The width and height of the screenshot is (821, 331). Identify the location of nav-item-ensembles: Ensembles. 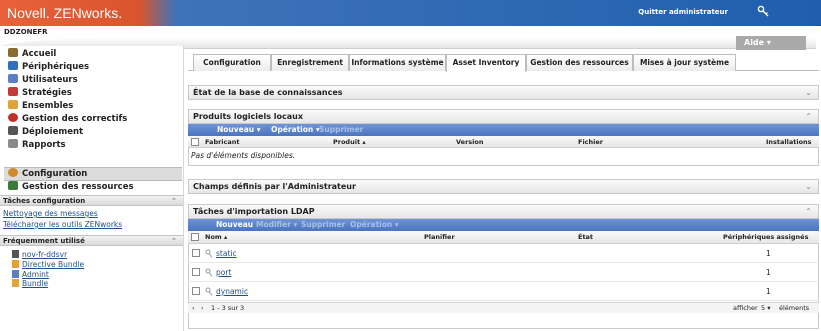
(40, 106).